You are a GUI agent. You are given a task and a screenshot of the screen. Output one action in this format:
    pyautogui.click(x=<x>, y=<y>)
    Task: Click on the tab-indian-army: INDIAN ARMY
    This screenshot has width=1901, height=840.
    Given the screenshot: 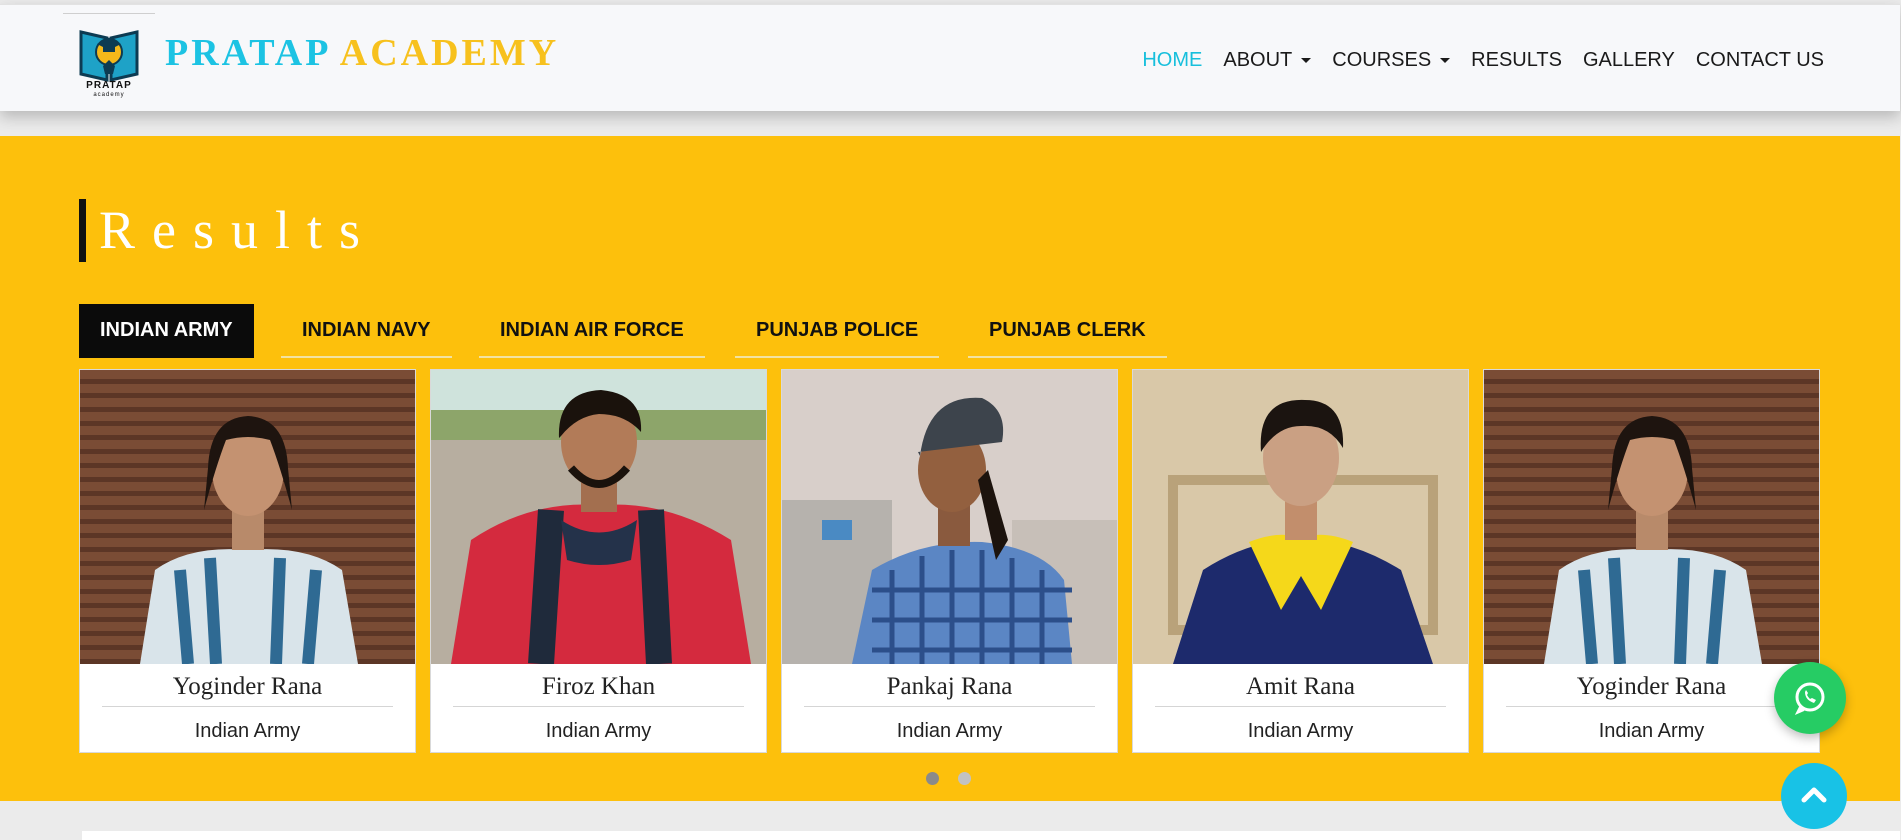 What is the action you would take?
    pyautogui.click(x=166, y=331)
    